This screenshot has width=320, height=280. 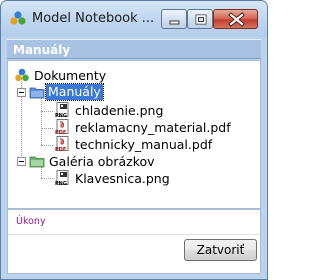 I want to click on tree-node-label: reklamacny_material.pdf, so click(x=153, y=127).